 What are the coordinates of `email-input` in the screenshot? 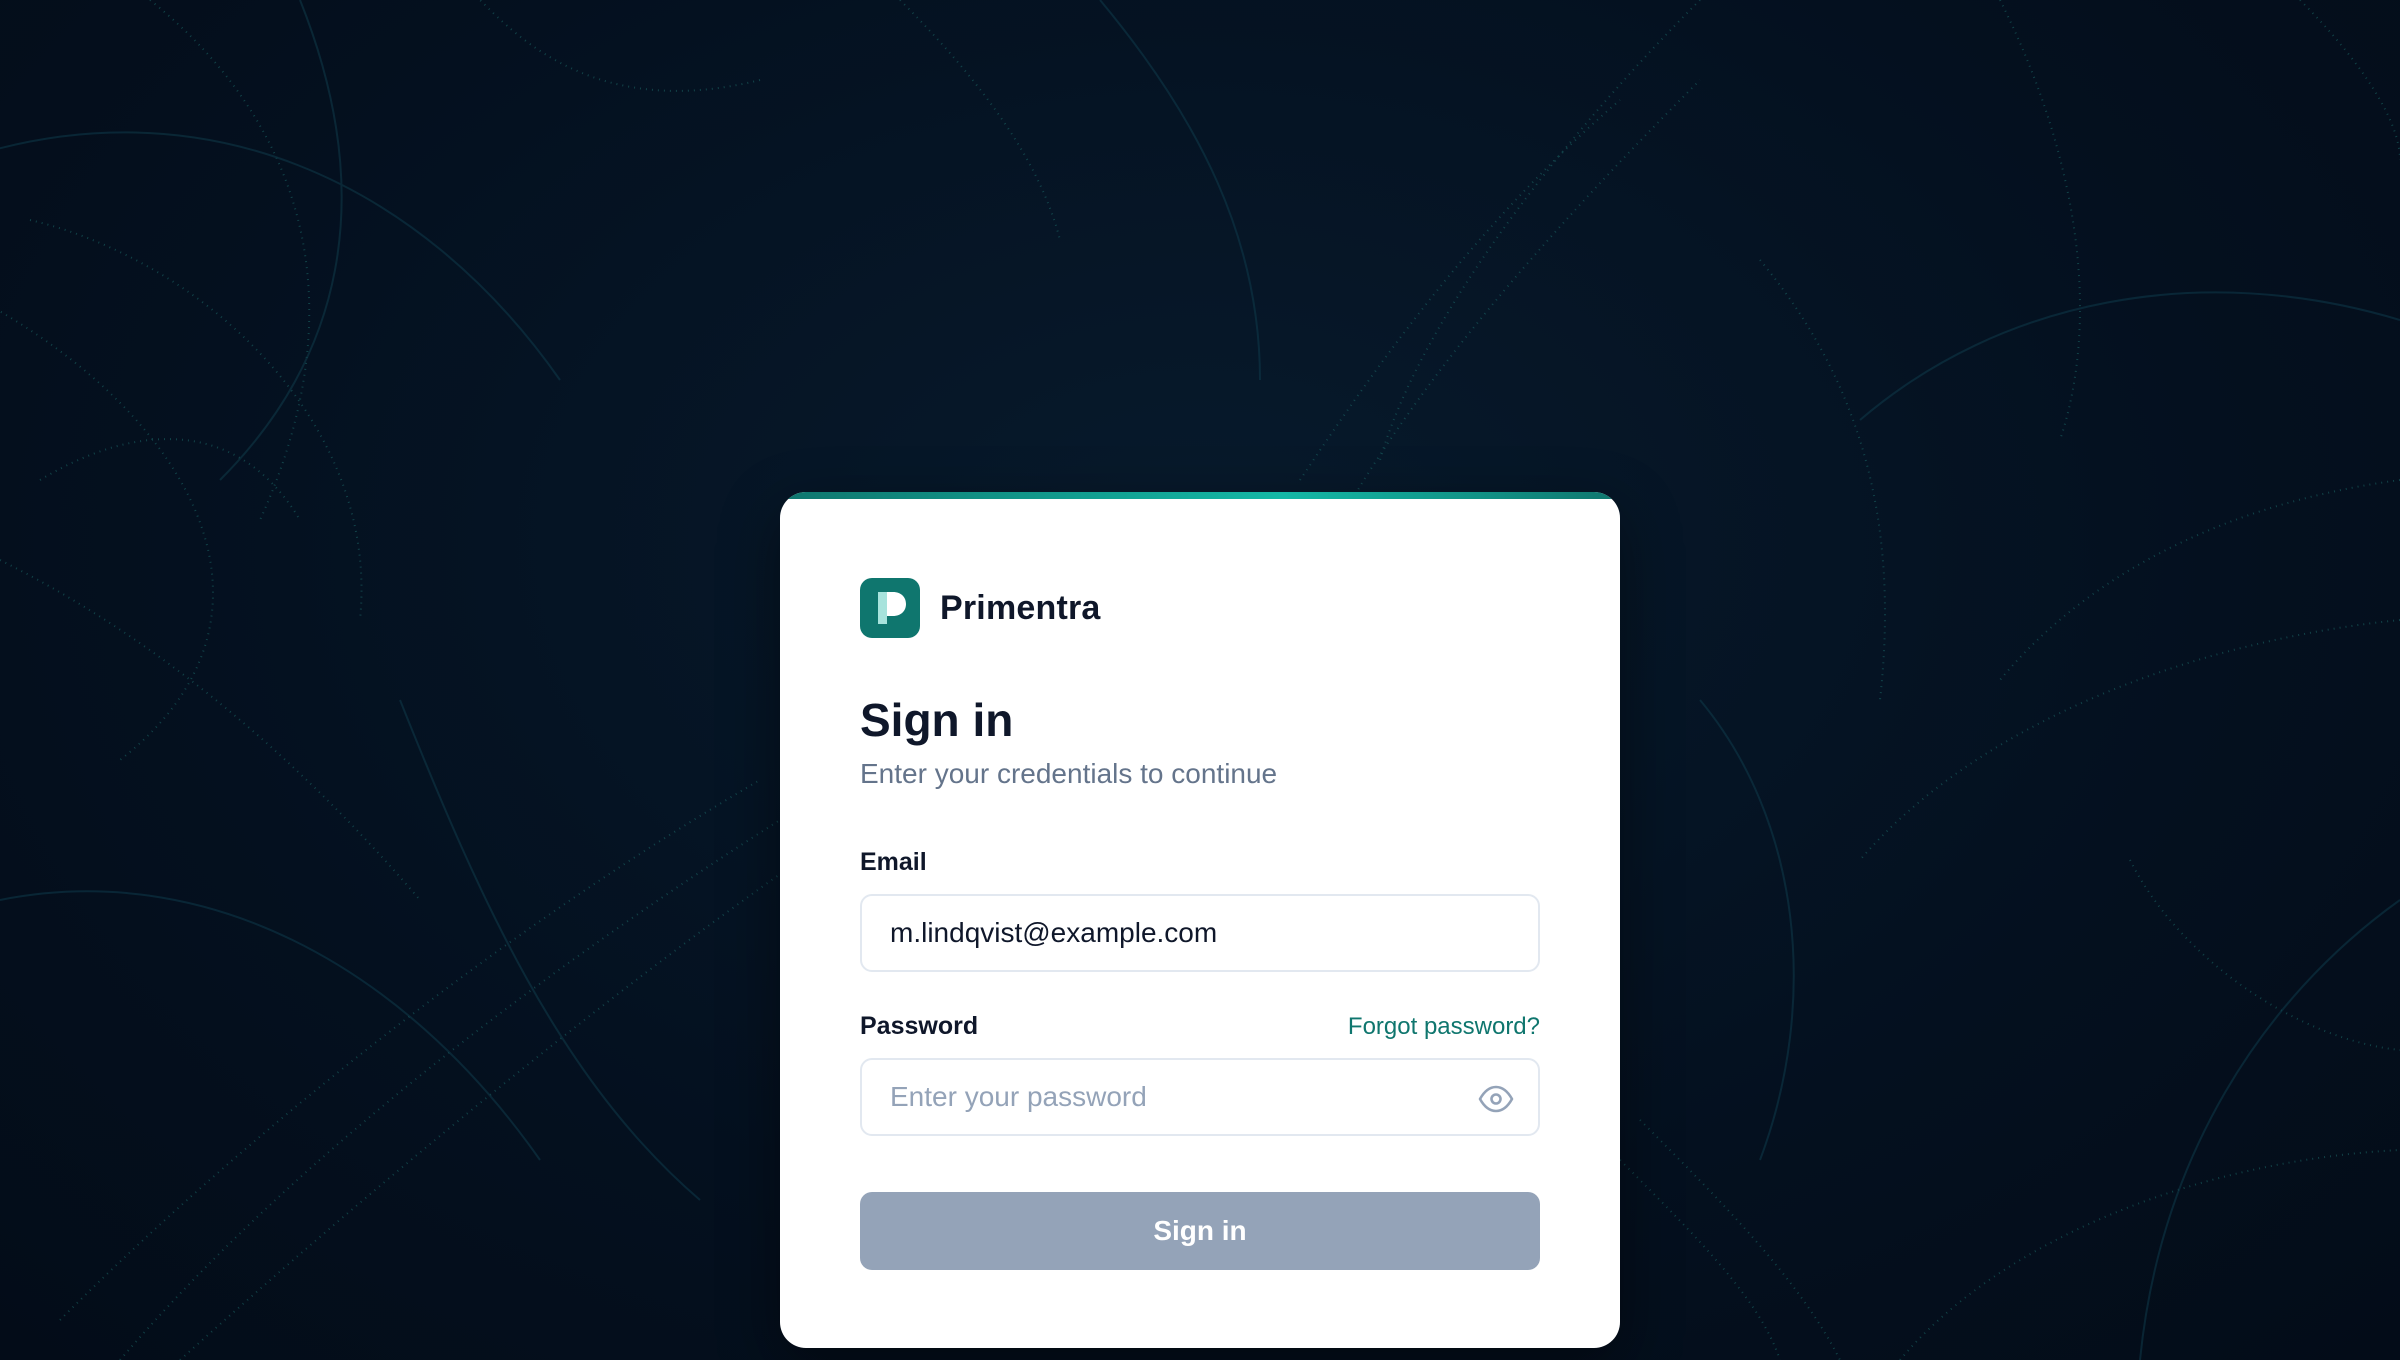 It's located at (1200, 933).